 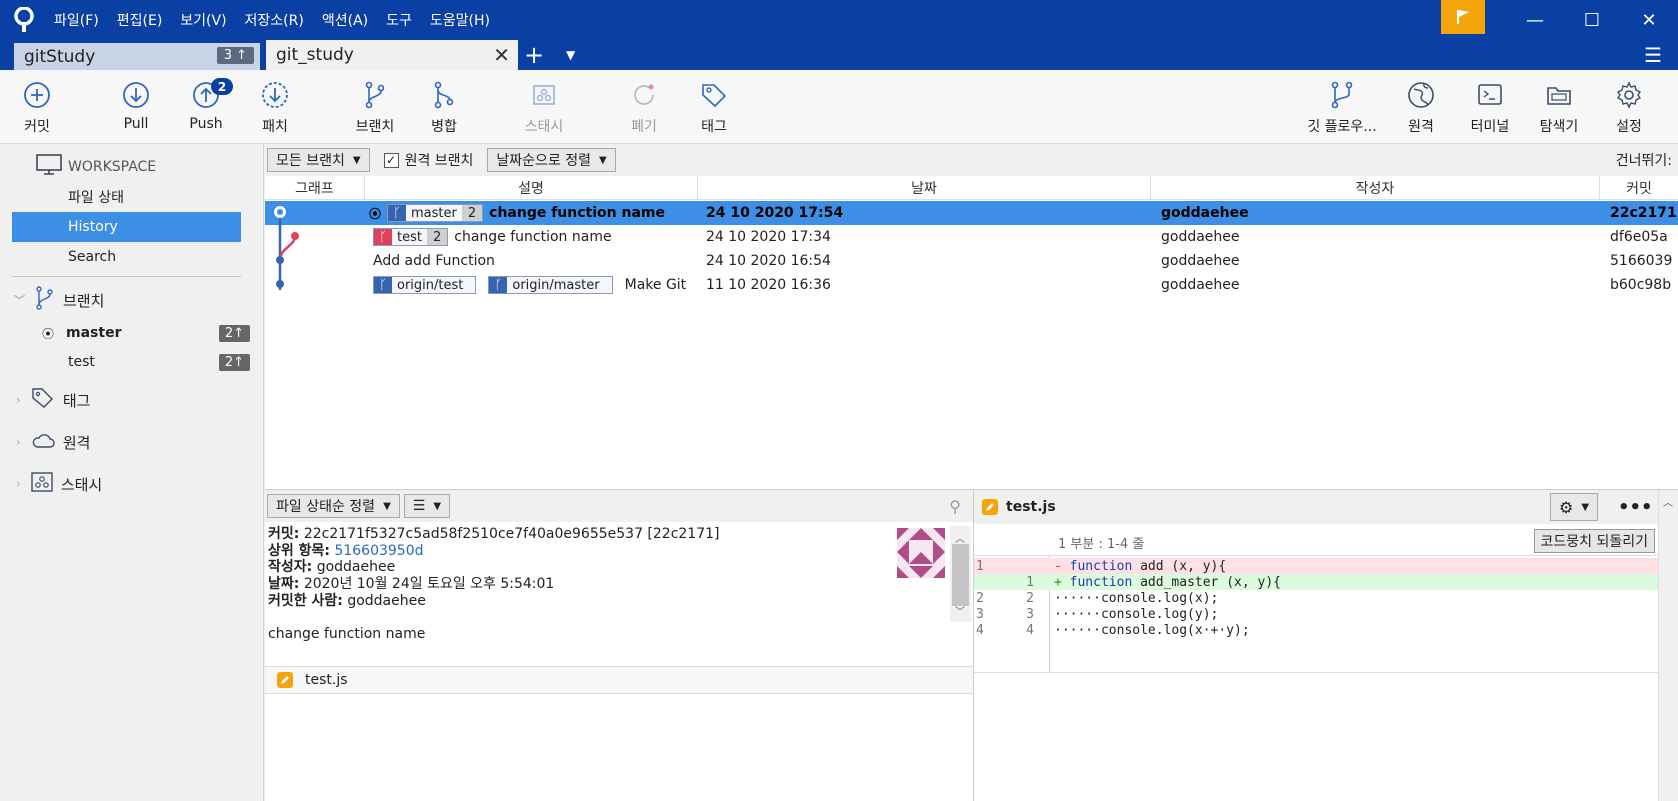 What do you see at coordinates (960, 574) in the screenshot?
I see `details-scrollbar: ︿ ﹀` at bounding box center [960, 574].